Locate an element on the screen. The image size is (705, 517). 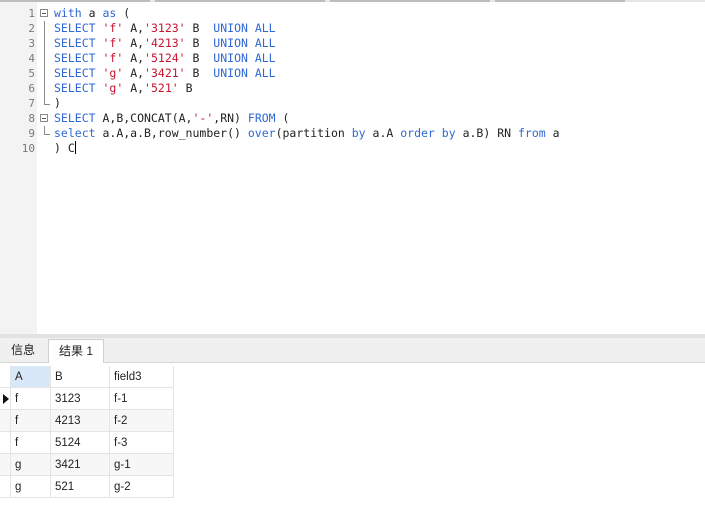
sql-string: '-' is located at coordinates (203, 118).